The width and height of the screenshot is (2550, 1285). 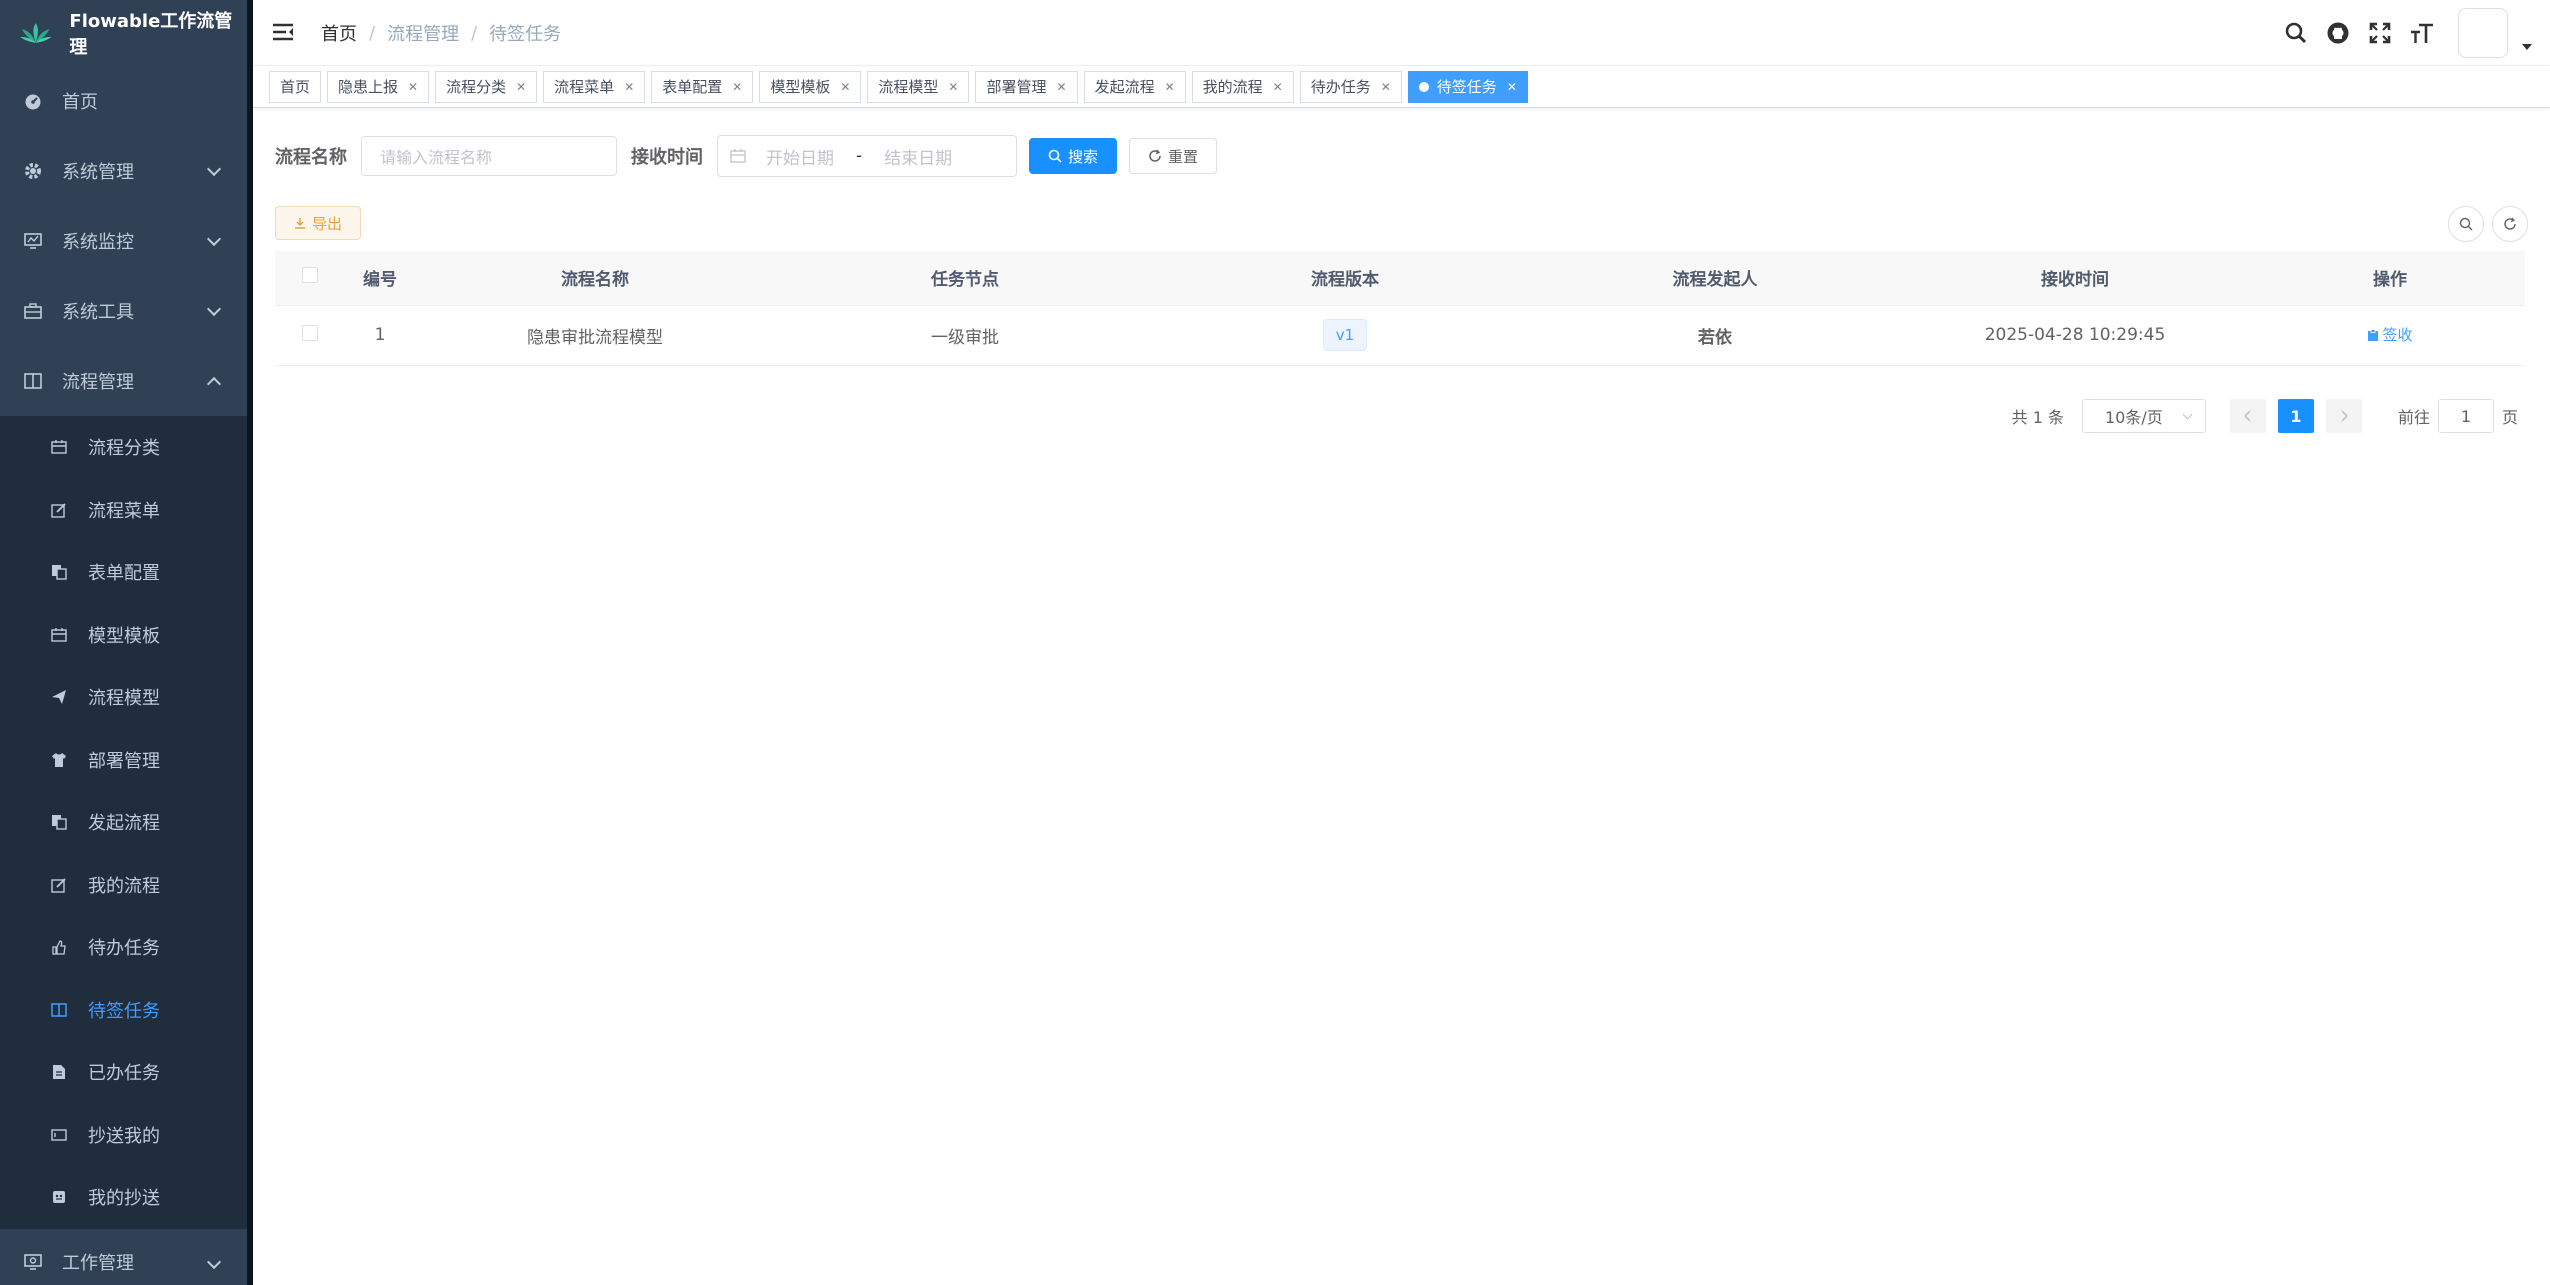 I want to click on page-number-current: 1, so click(x=2295, y=416).